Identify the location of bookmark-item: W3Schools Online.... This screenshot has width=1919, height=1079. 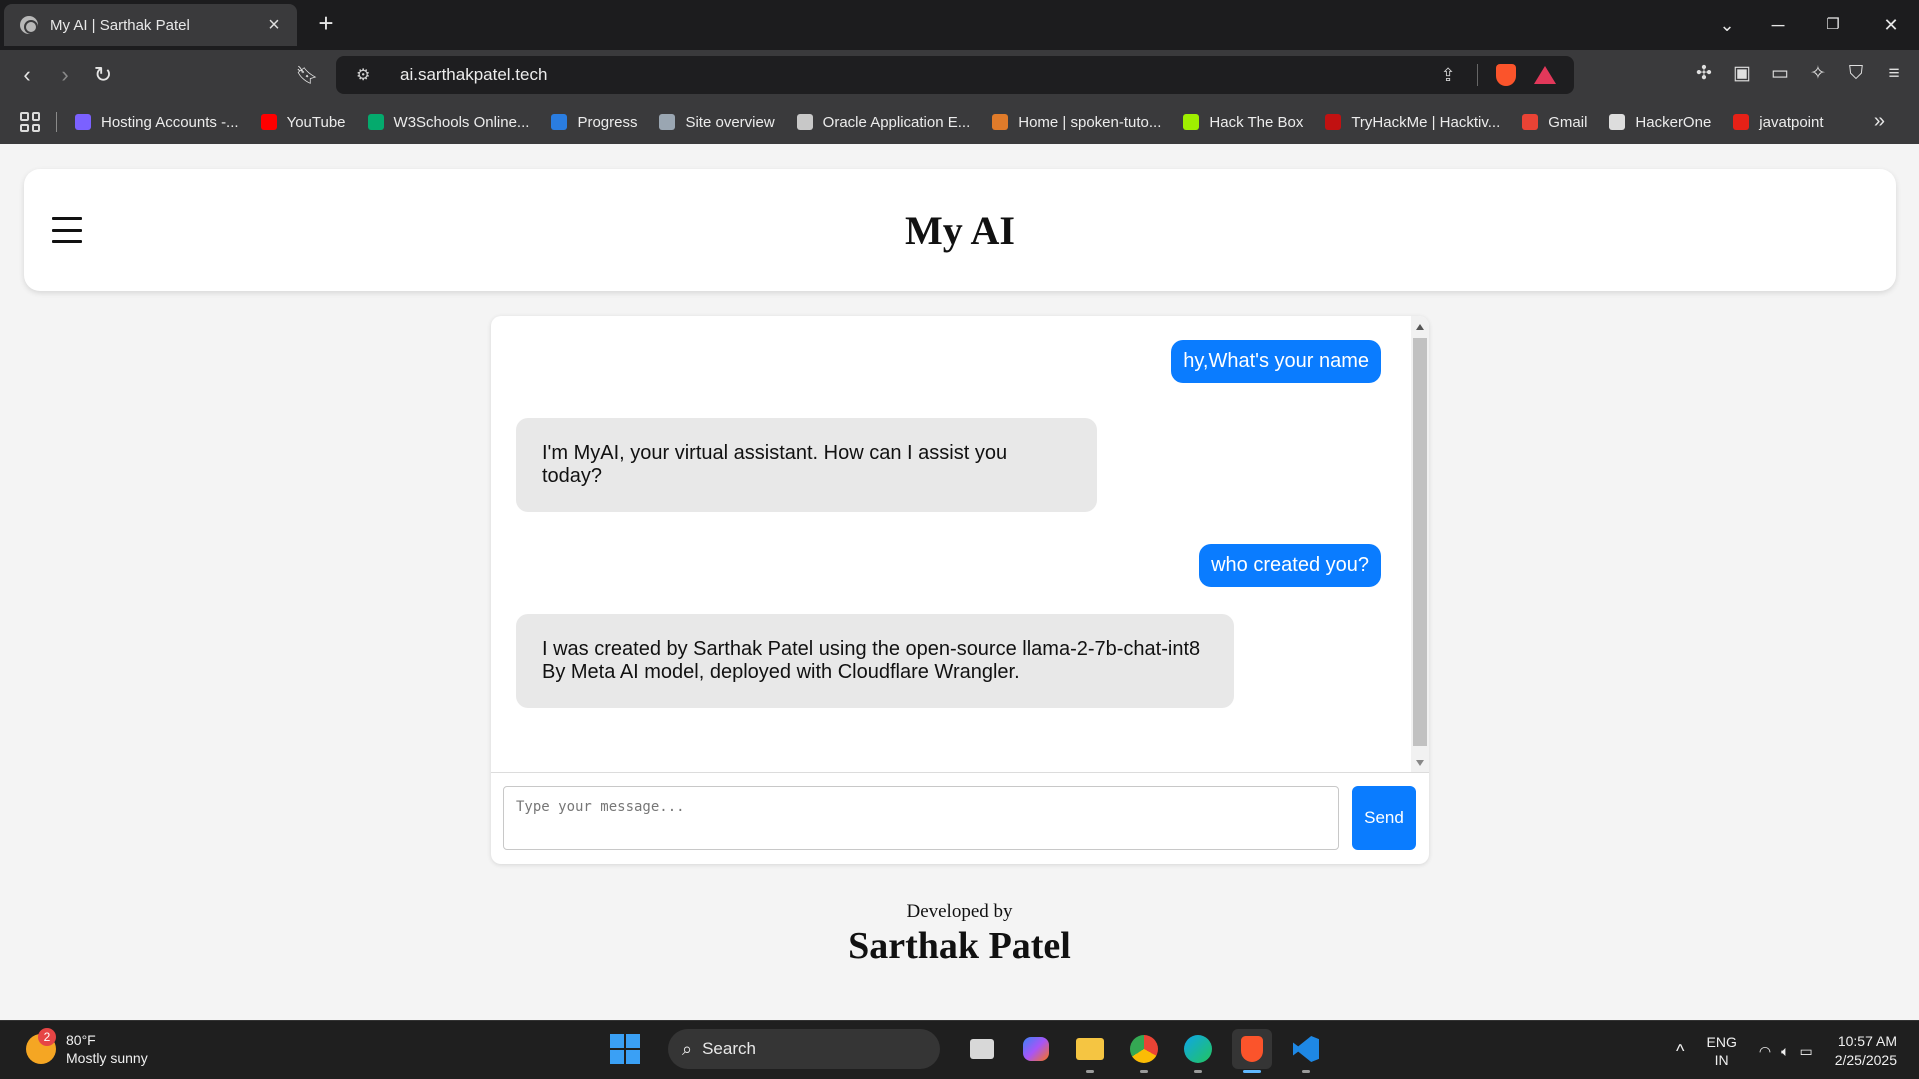
(448, 122).